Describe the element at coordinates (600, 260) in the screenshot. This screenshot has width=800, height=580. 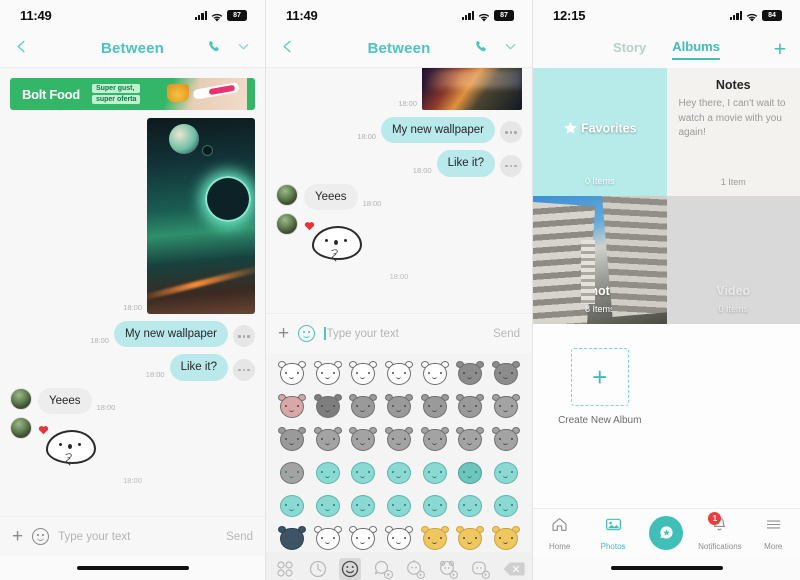
I see `album-tile-photo: Photo 8 Items` at that location.